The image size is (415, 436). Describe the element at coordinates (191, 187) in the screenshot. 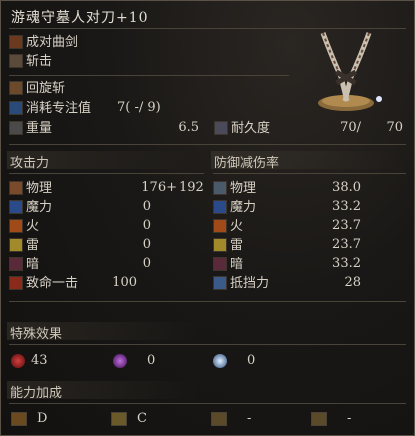

I see `attack-physical-bonus: 192` at that location.